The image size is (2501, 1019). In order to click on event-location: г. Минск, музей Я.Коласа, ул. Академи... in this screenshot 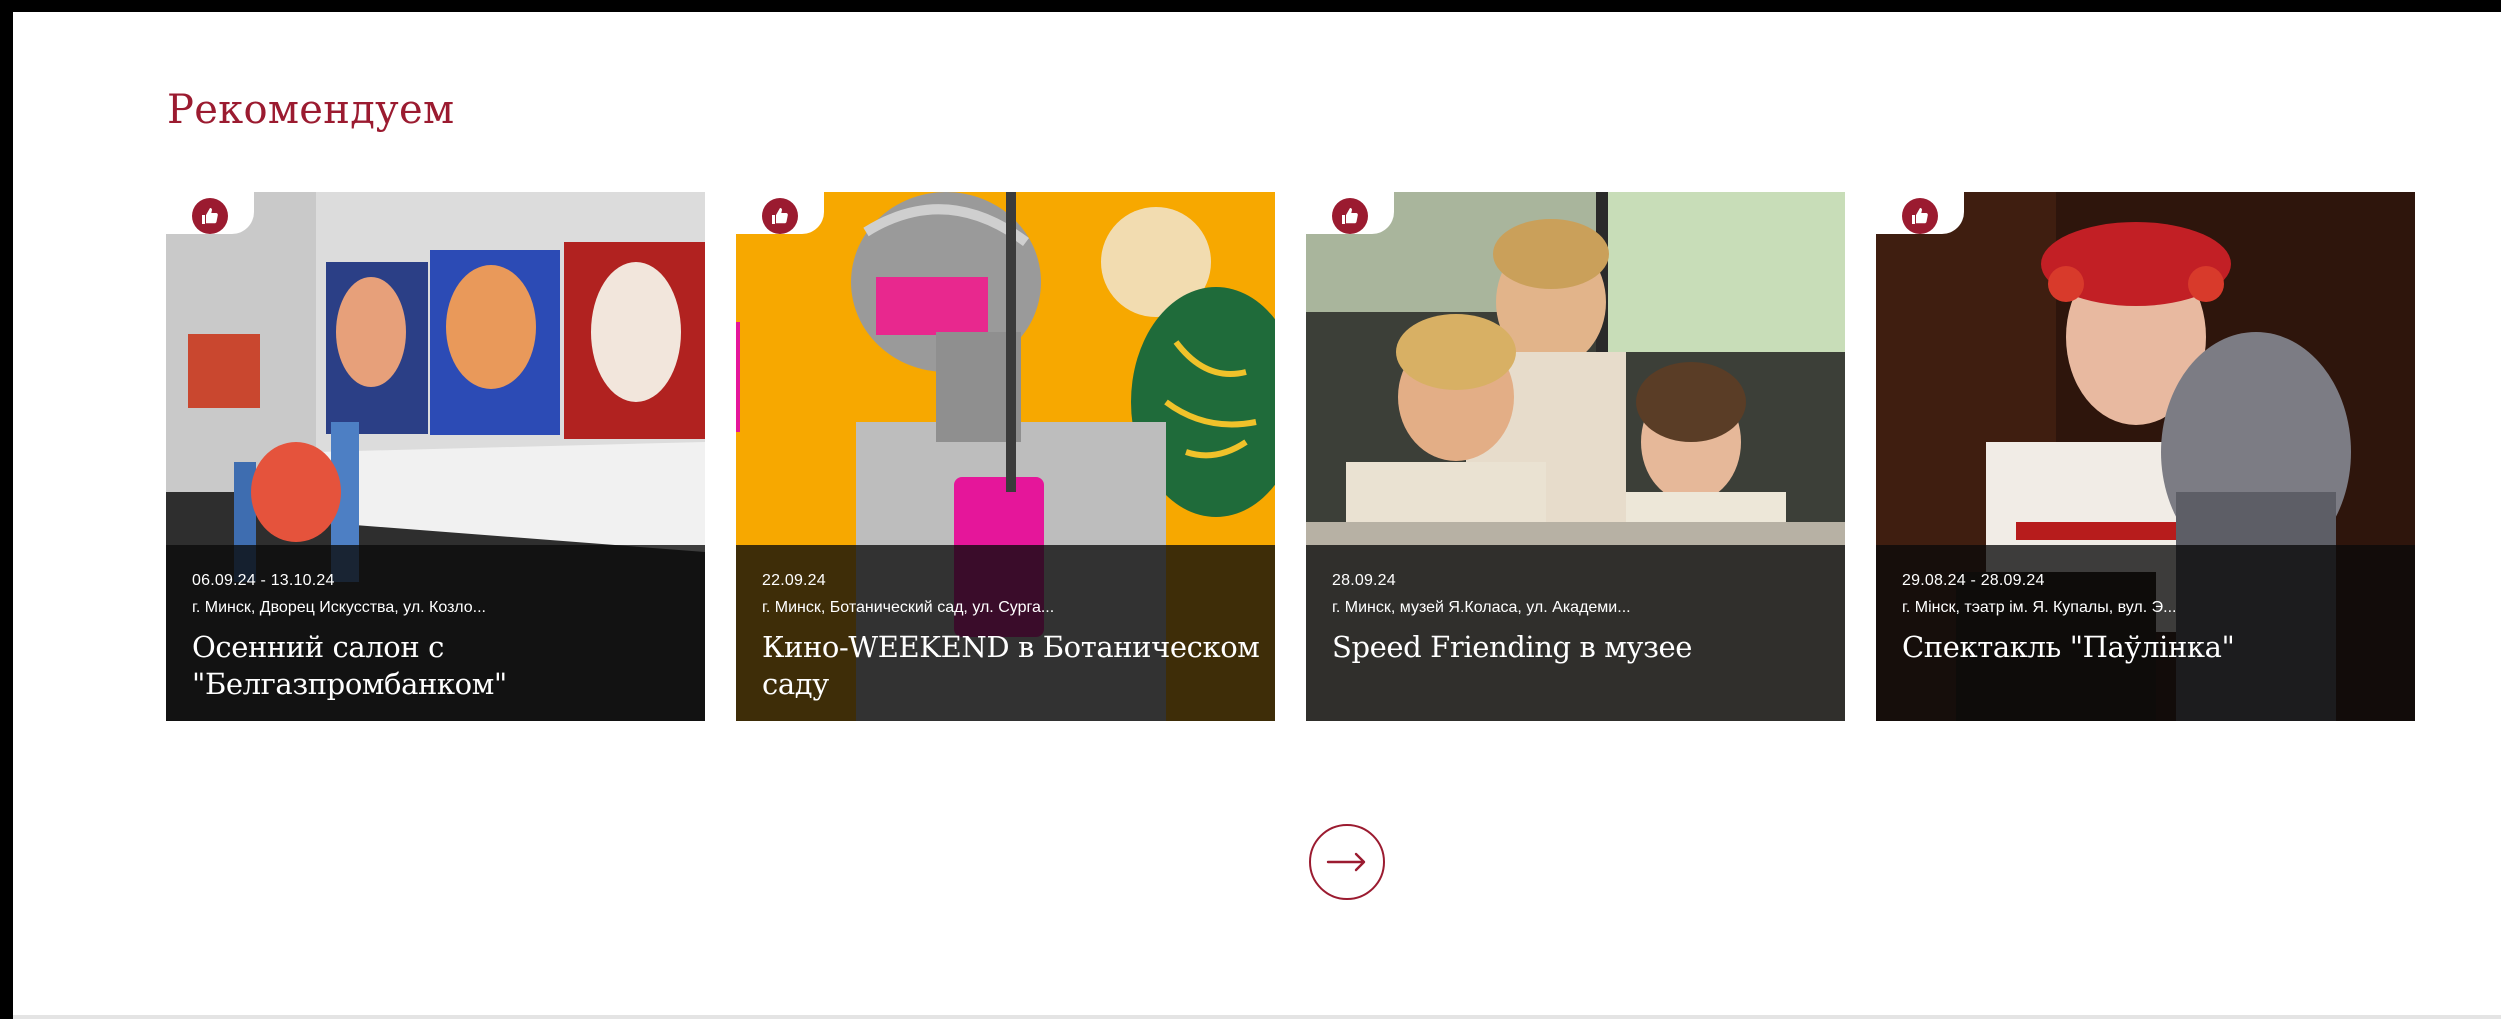, I will do `click(1481, 607)`.